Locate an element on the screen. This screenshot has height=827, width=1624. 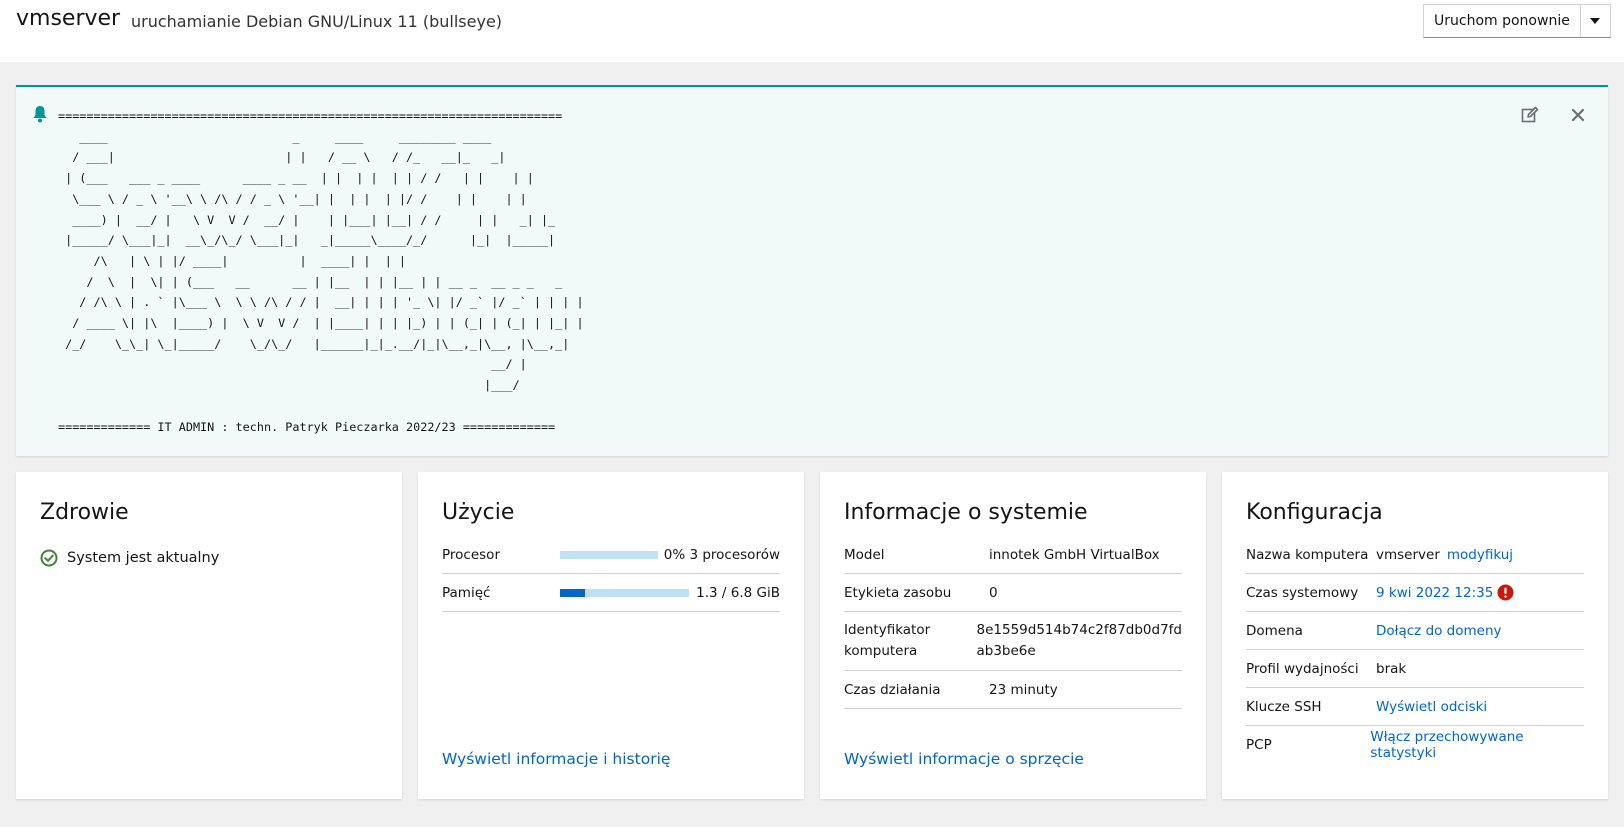
health-card: Zdrowie System jest aktualny is located at coordinates (209, 635).